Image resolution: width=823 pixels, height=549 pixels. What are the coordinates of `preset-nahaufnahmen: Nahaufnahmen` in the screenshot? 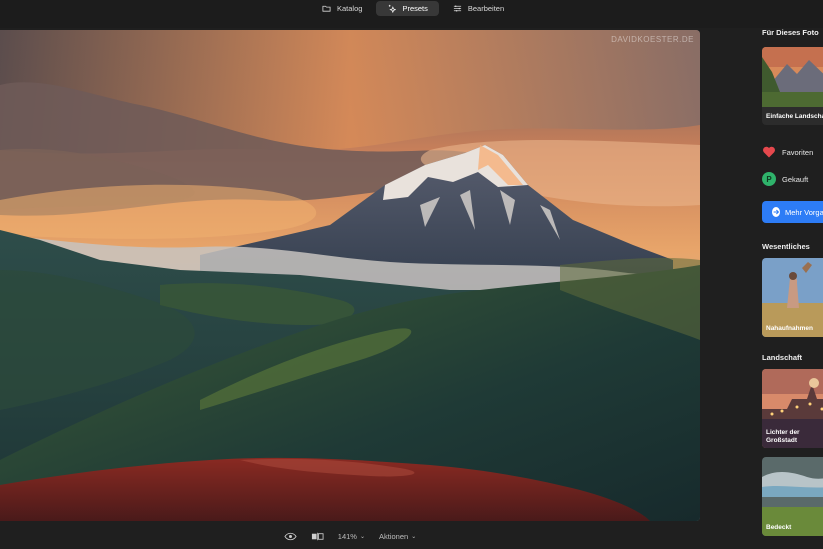 It's located at (792, 297).